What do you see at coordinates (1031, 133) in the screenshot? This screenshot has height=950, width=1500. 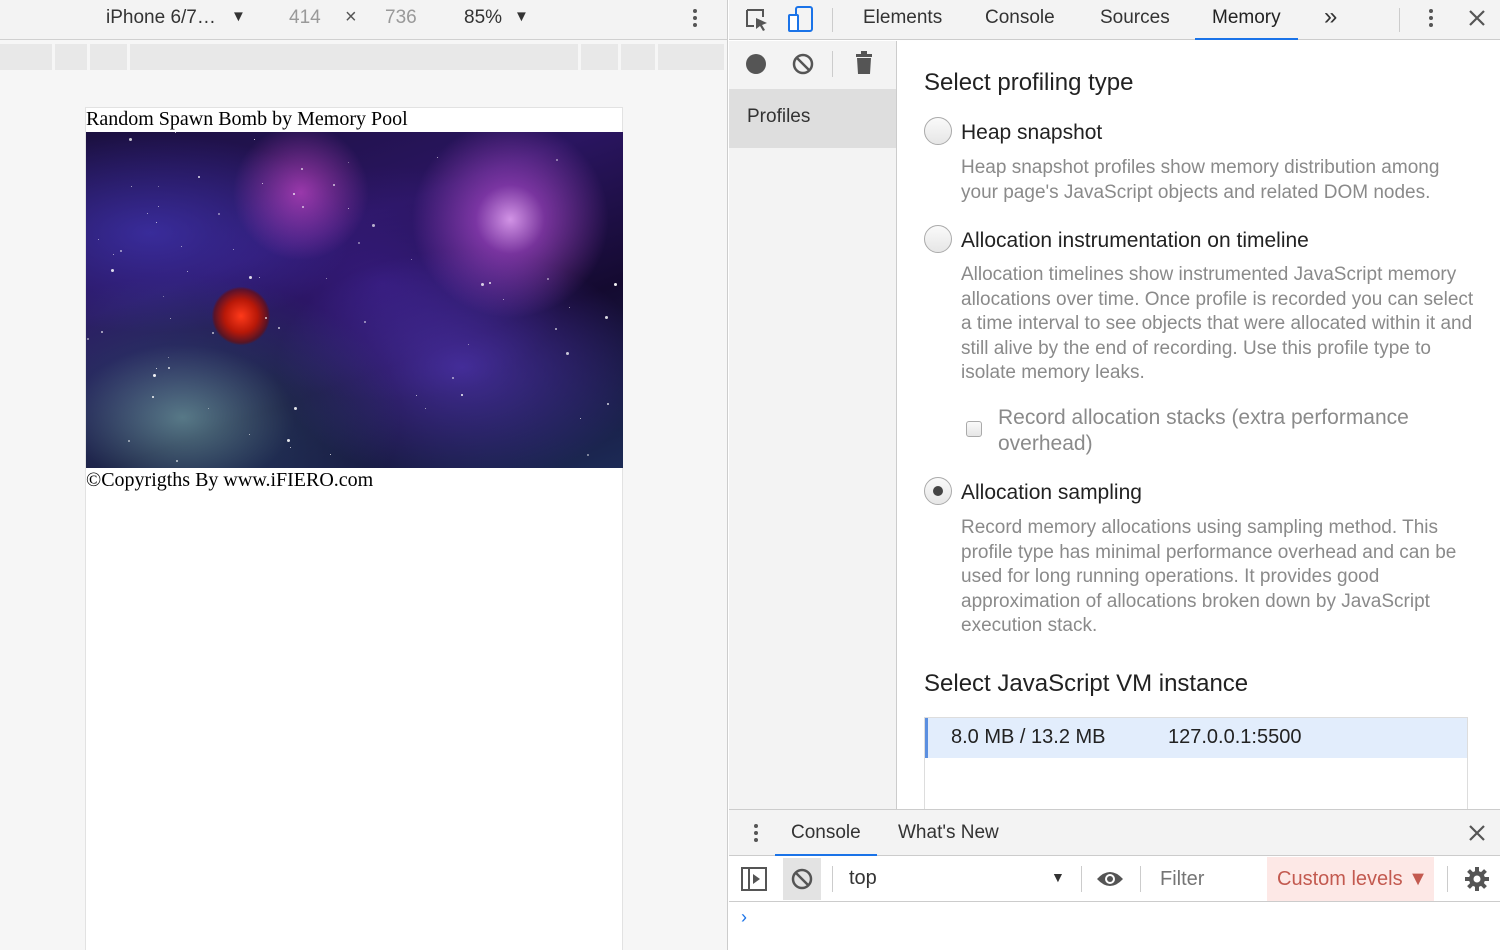 I see `option-label-heap-snapshot: Heap snapshot` at bounding box center [1031, 133].